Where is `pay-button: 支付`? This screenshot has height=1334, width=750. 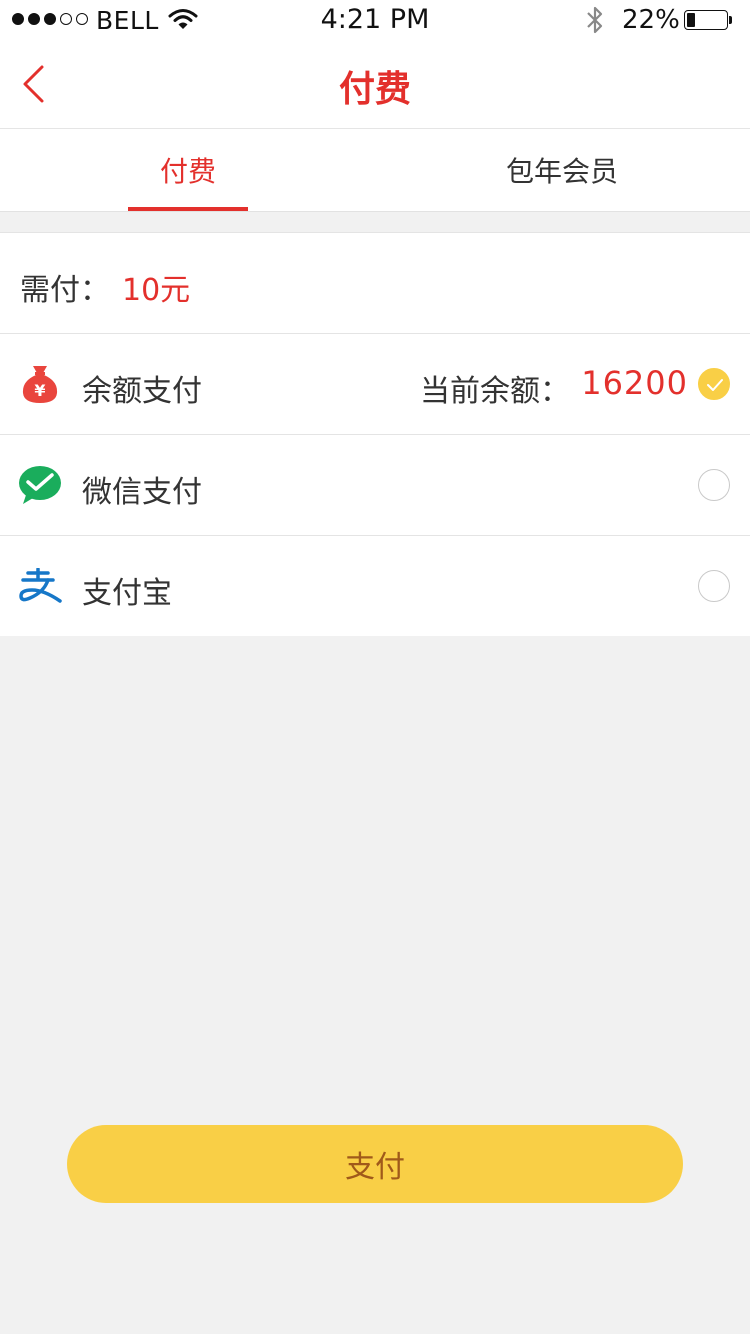
pay-button: 支付 is located at coordinates (375, 1164).